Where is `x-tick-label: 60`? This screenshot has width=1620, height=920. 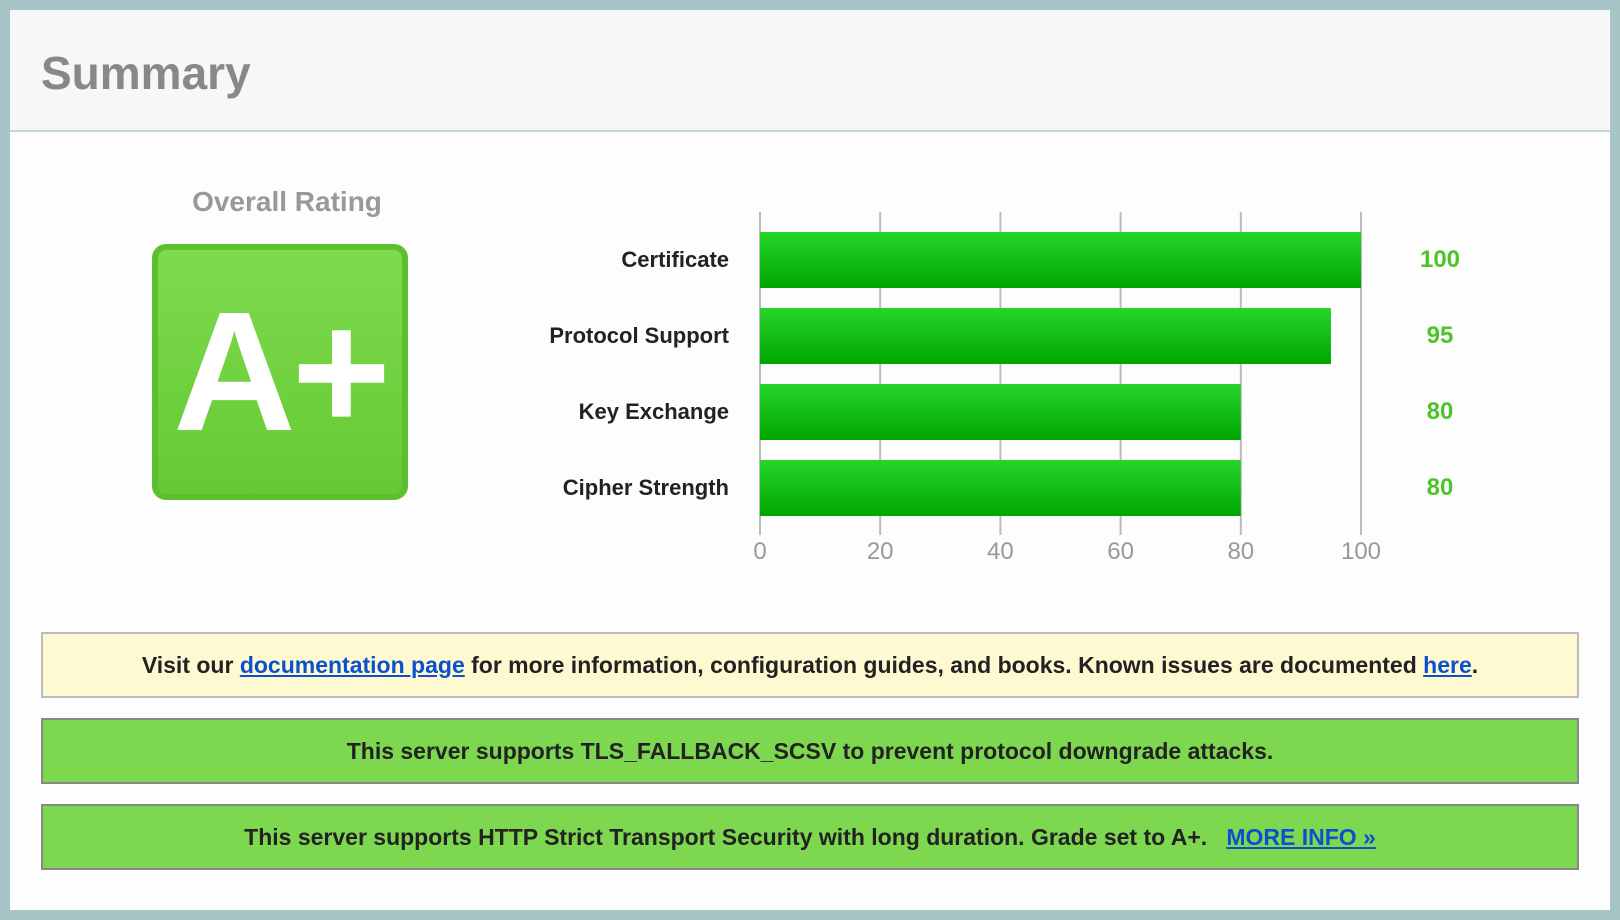
x-tick-label: 60 is located at coordinates (1120, 551).